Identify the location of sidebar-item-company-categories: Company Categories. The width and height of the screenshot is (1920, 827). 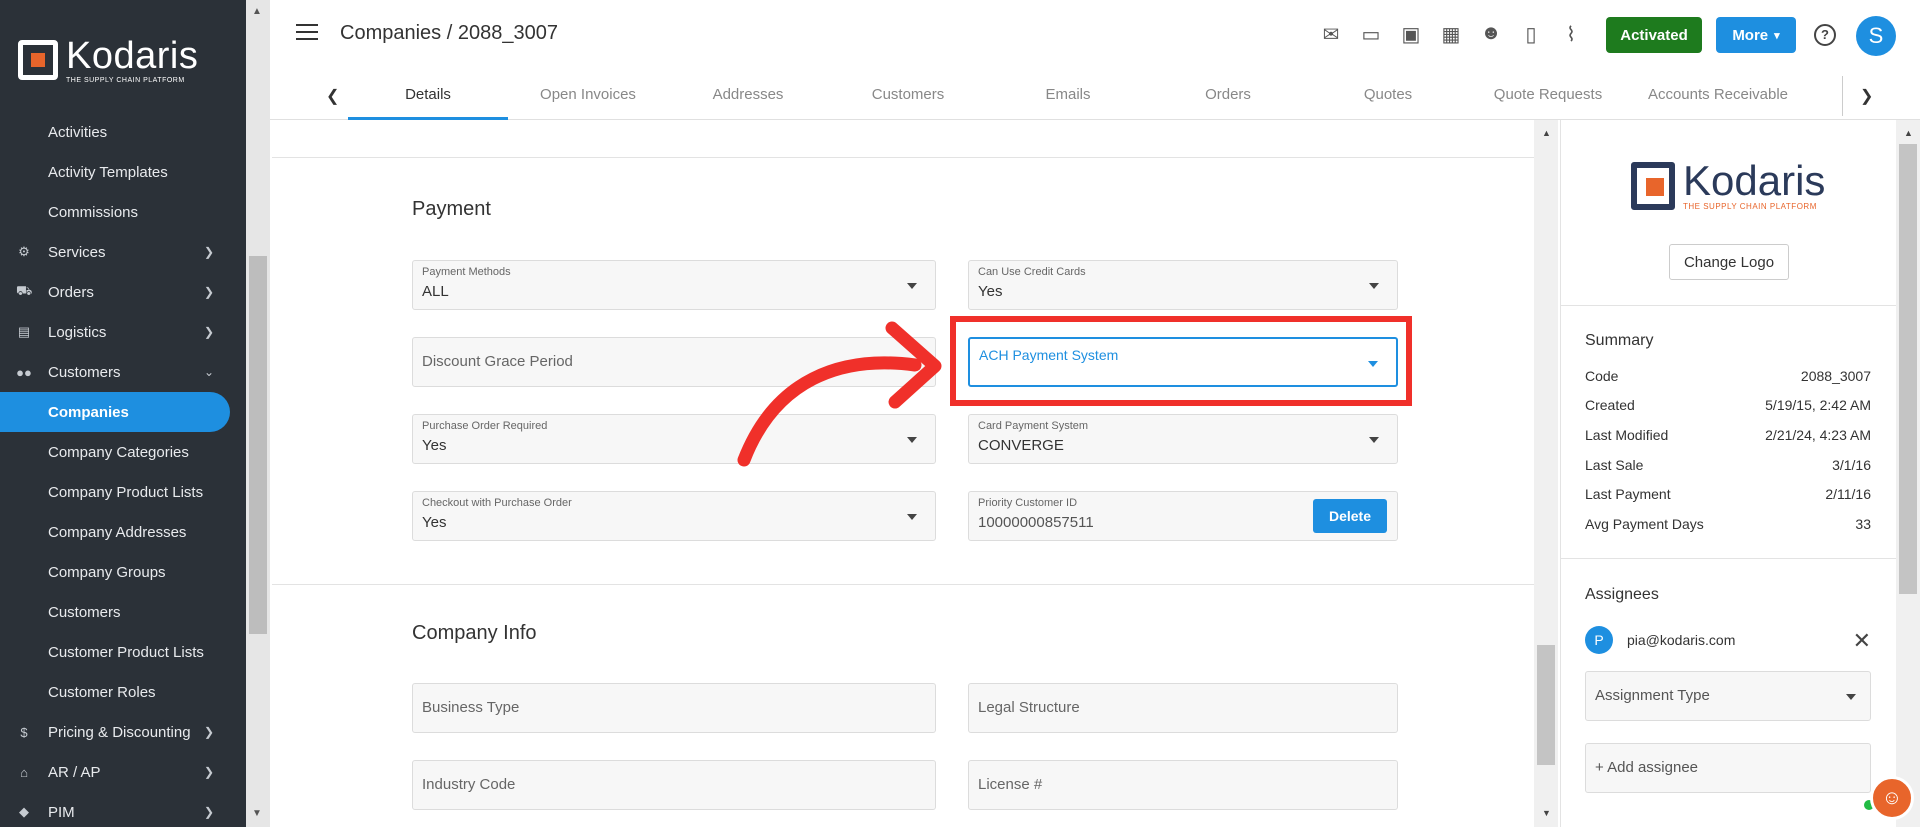
(116, 452).